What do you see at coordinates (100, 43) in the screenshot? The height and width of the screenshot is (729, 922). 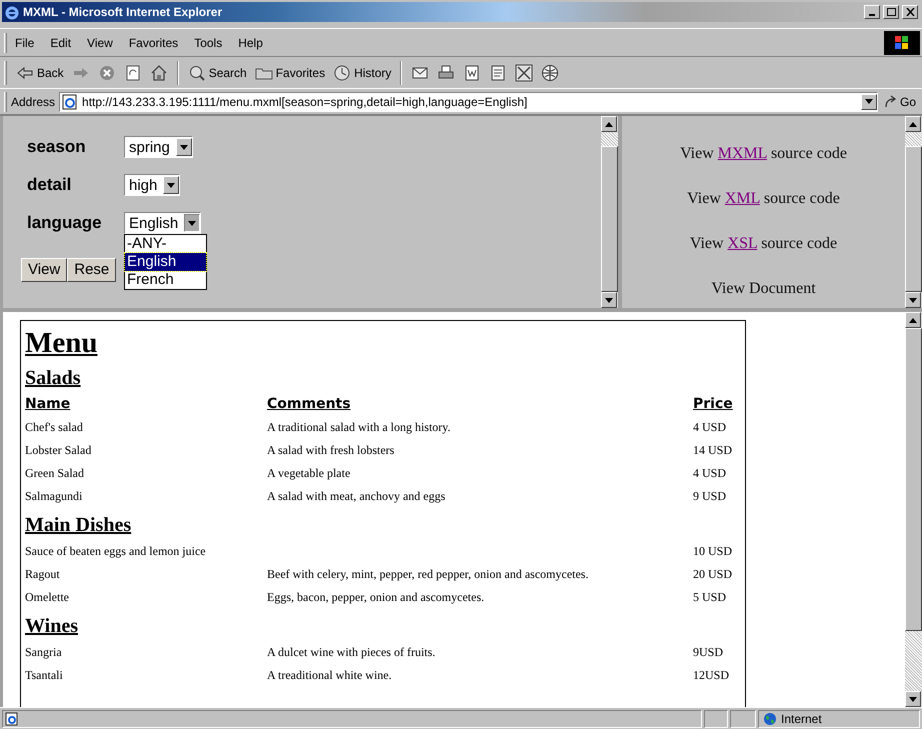 I see `menu-item: View` at bounding box center [100, 43].